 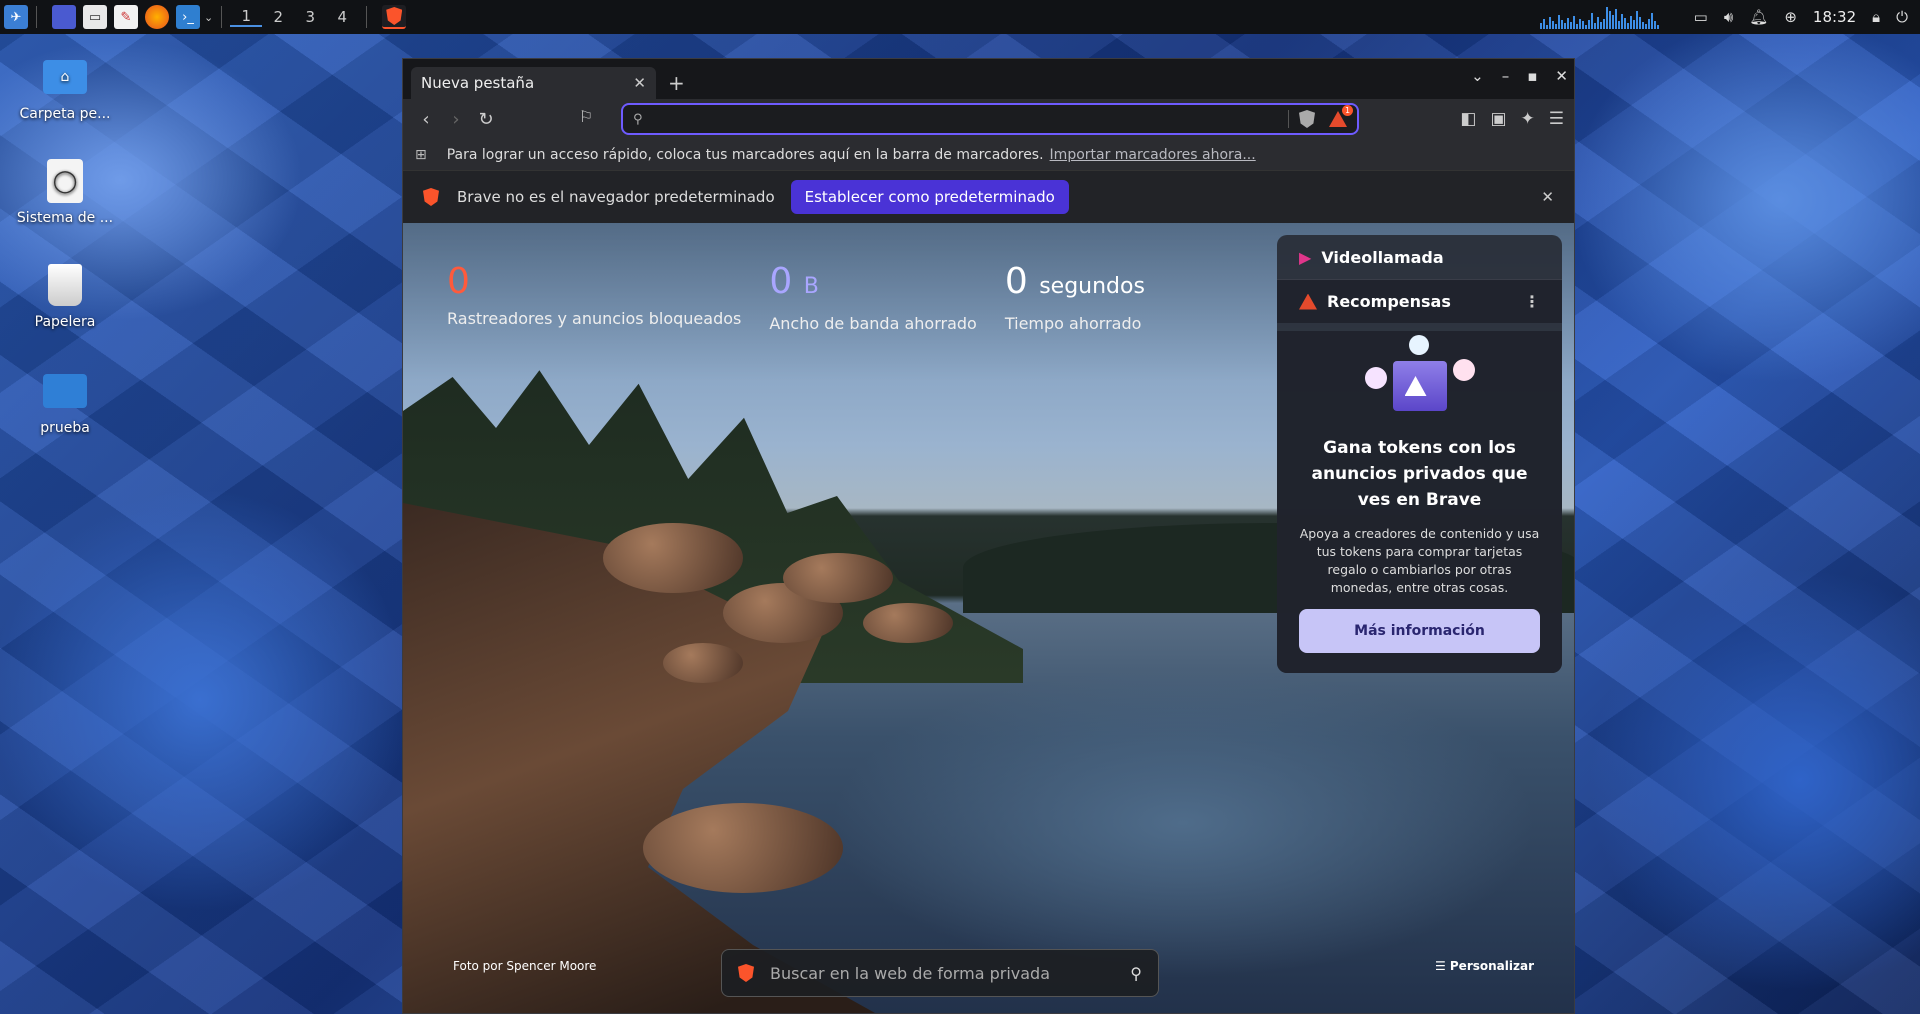 I want to click on search-icon: ⚲, so click(x=1136, y=973).